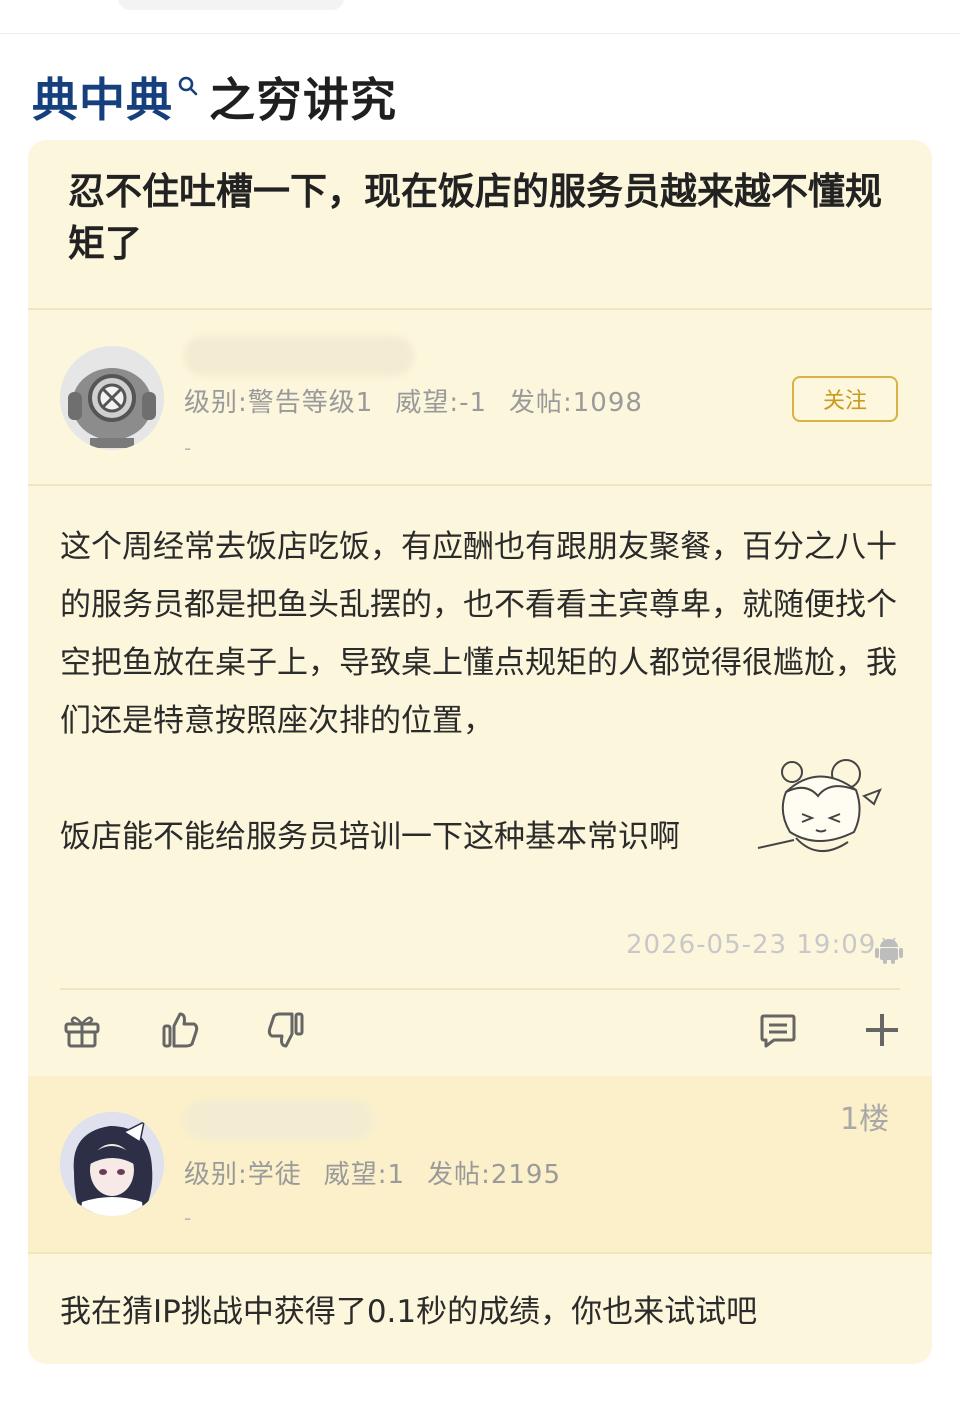 This screenshot has width=960, height=1409. Describe the element at coordinates (188, 1218) in the screenshot. I see `reply-author-sub: -` at that location.